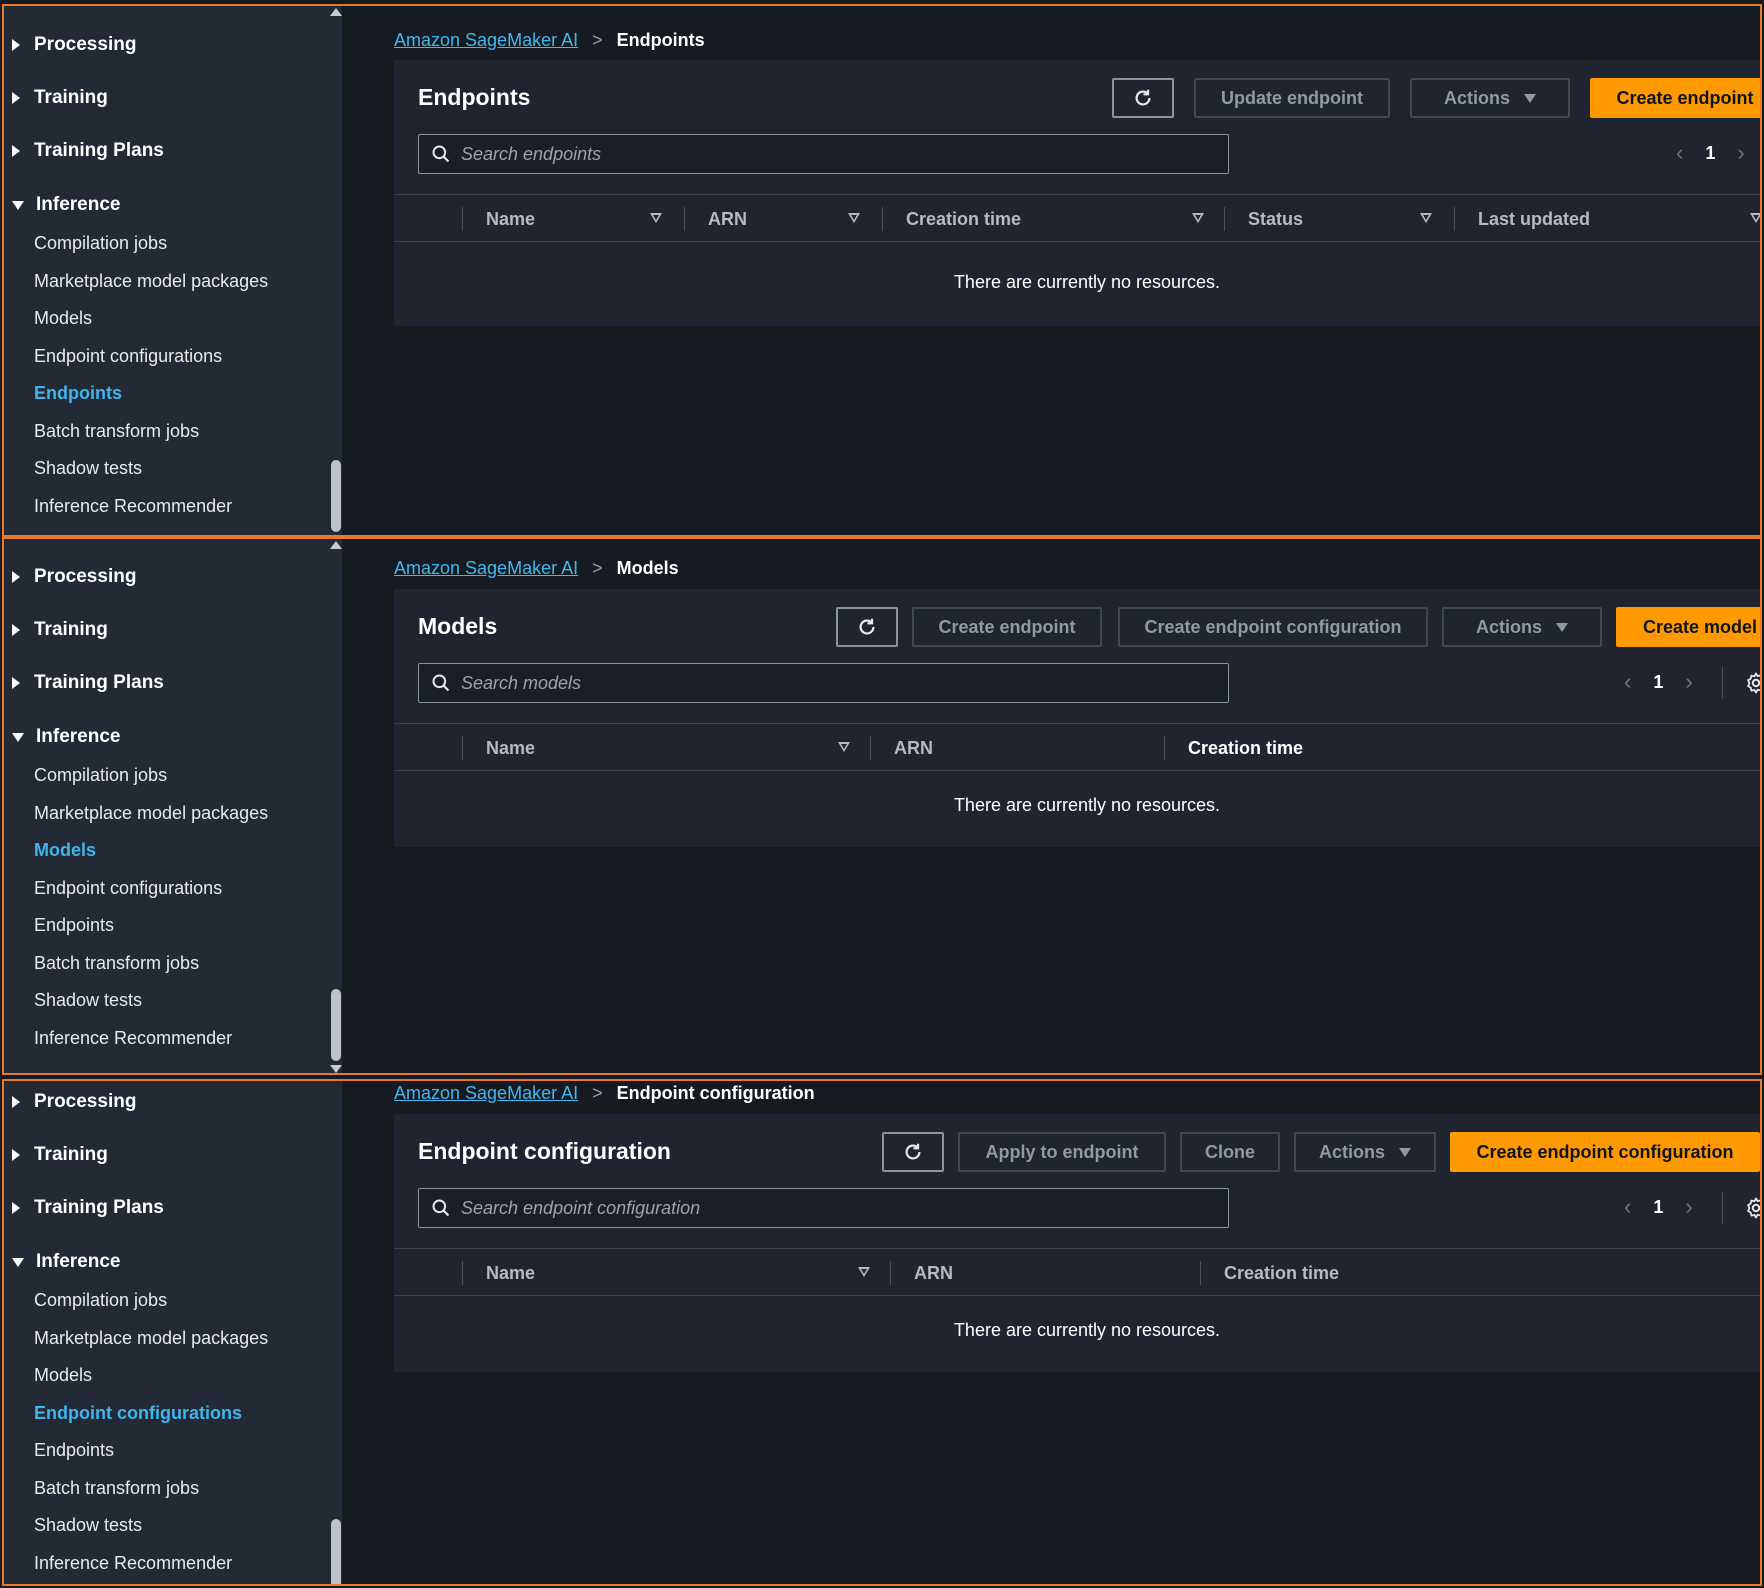  I want to click on search-models, so click(823, 683).